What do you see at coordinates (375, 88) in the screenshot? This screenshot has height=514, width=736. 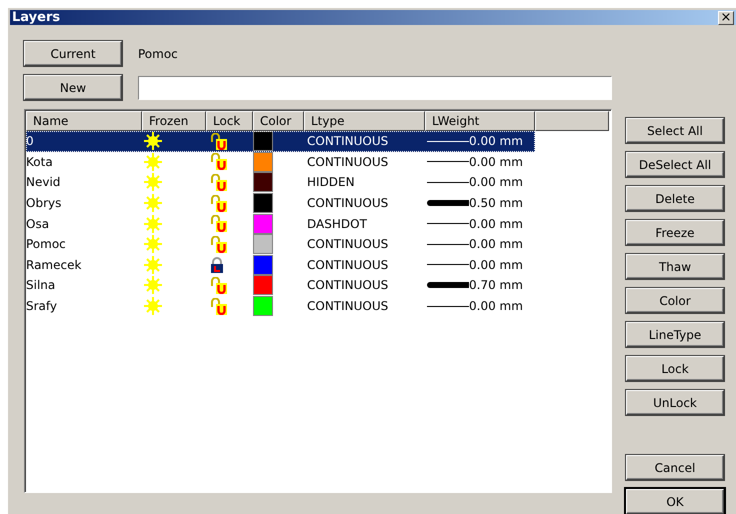 I see `new-layer-field` at bounding box center [375, 88].